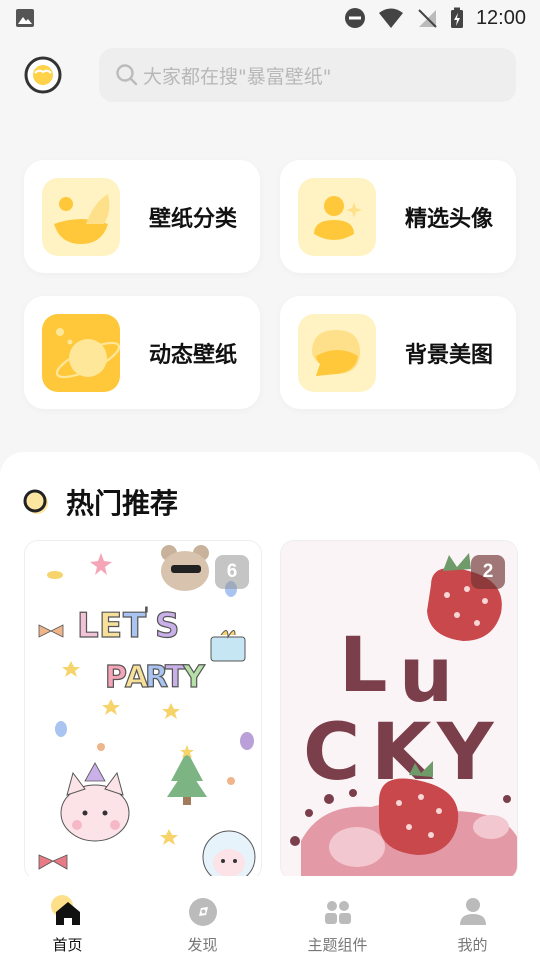 The height and width of the screenshot is (960, 540). Describe the element at coordinates (82, 219) in the screenshot. I see `wallpaper-category-icon` at that location.